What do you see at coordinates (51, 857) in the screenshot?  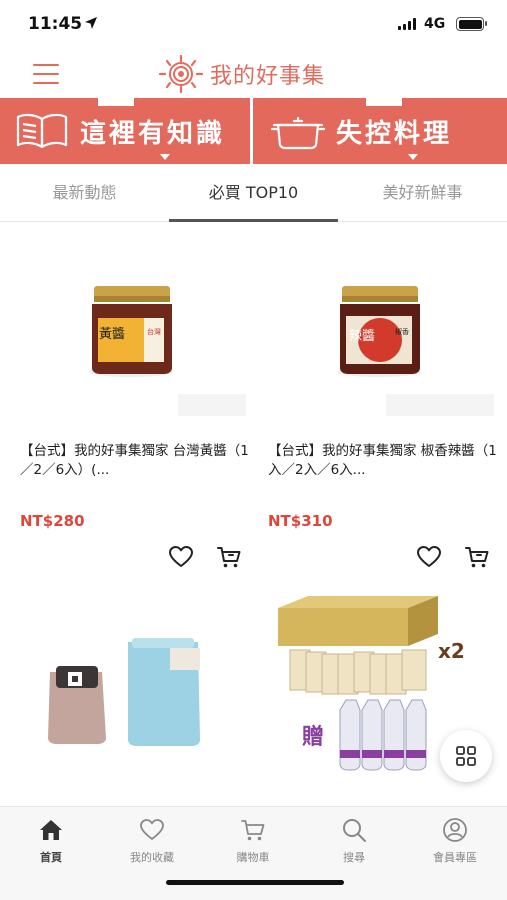 I see `nav-home-label: 首頁` at bounding box center [51, 857].